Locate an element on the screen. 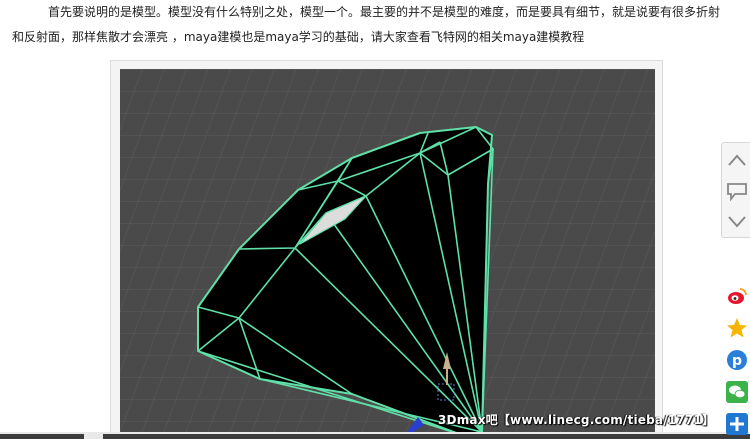  chevron-down-icon is located at coordinates (736, 222).